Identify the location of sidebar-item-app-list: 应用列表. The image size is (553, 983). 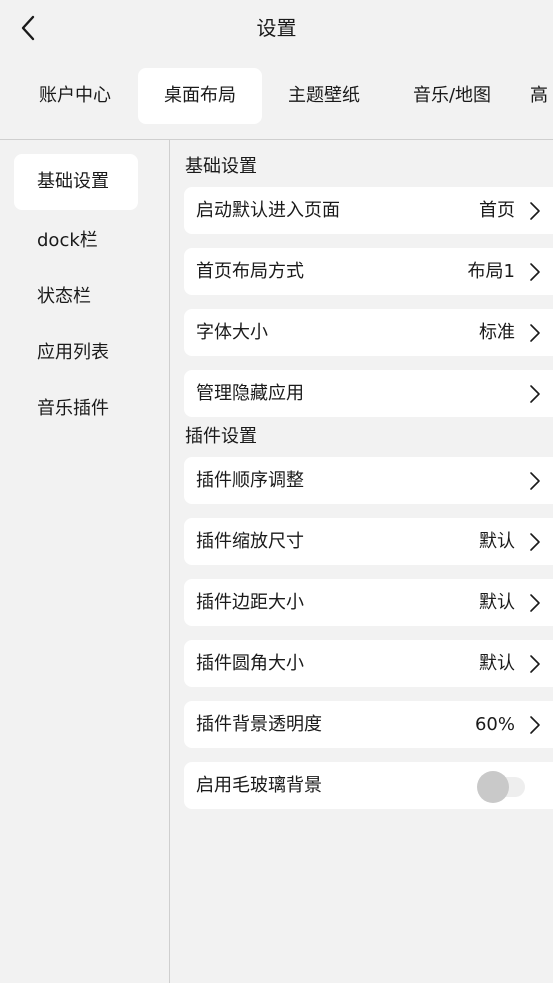
(76, 353).